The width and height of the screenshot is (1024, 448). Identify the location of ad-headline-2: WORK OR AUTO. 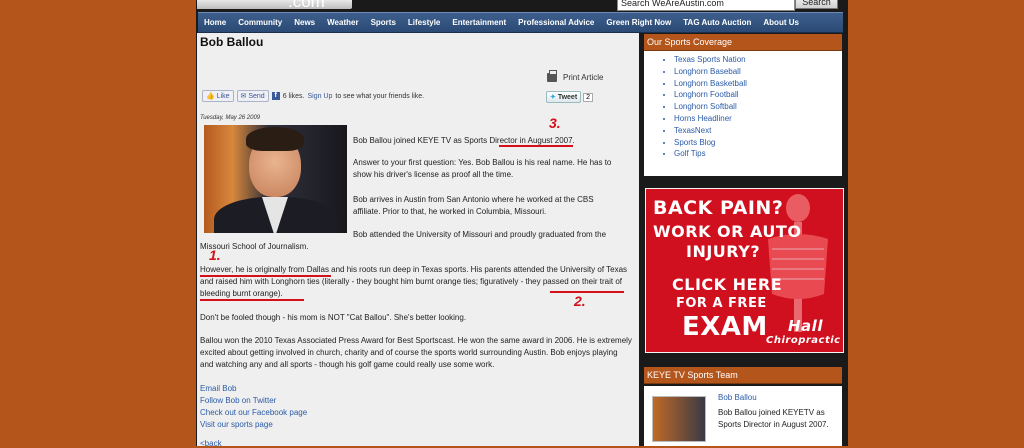
(727, 231).